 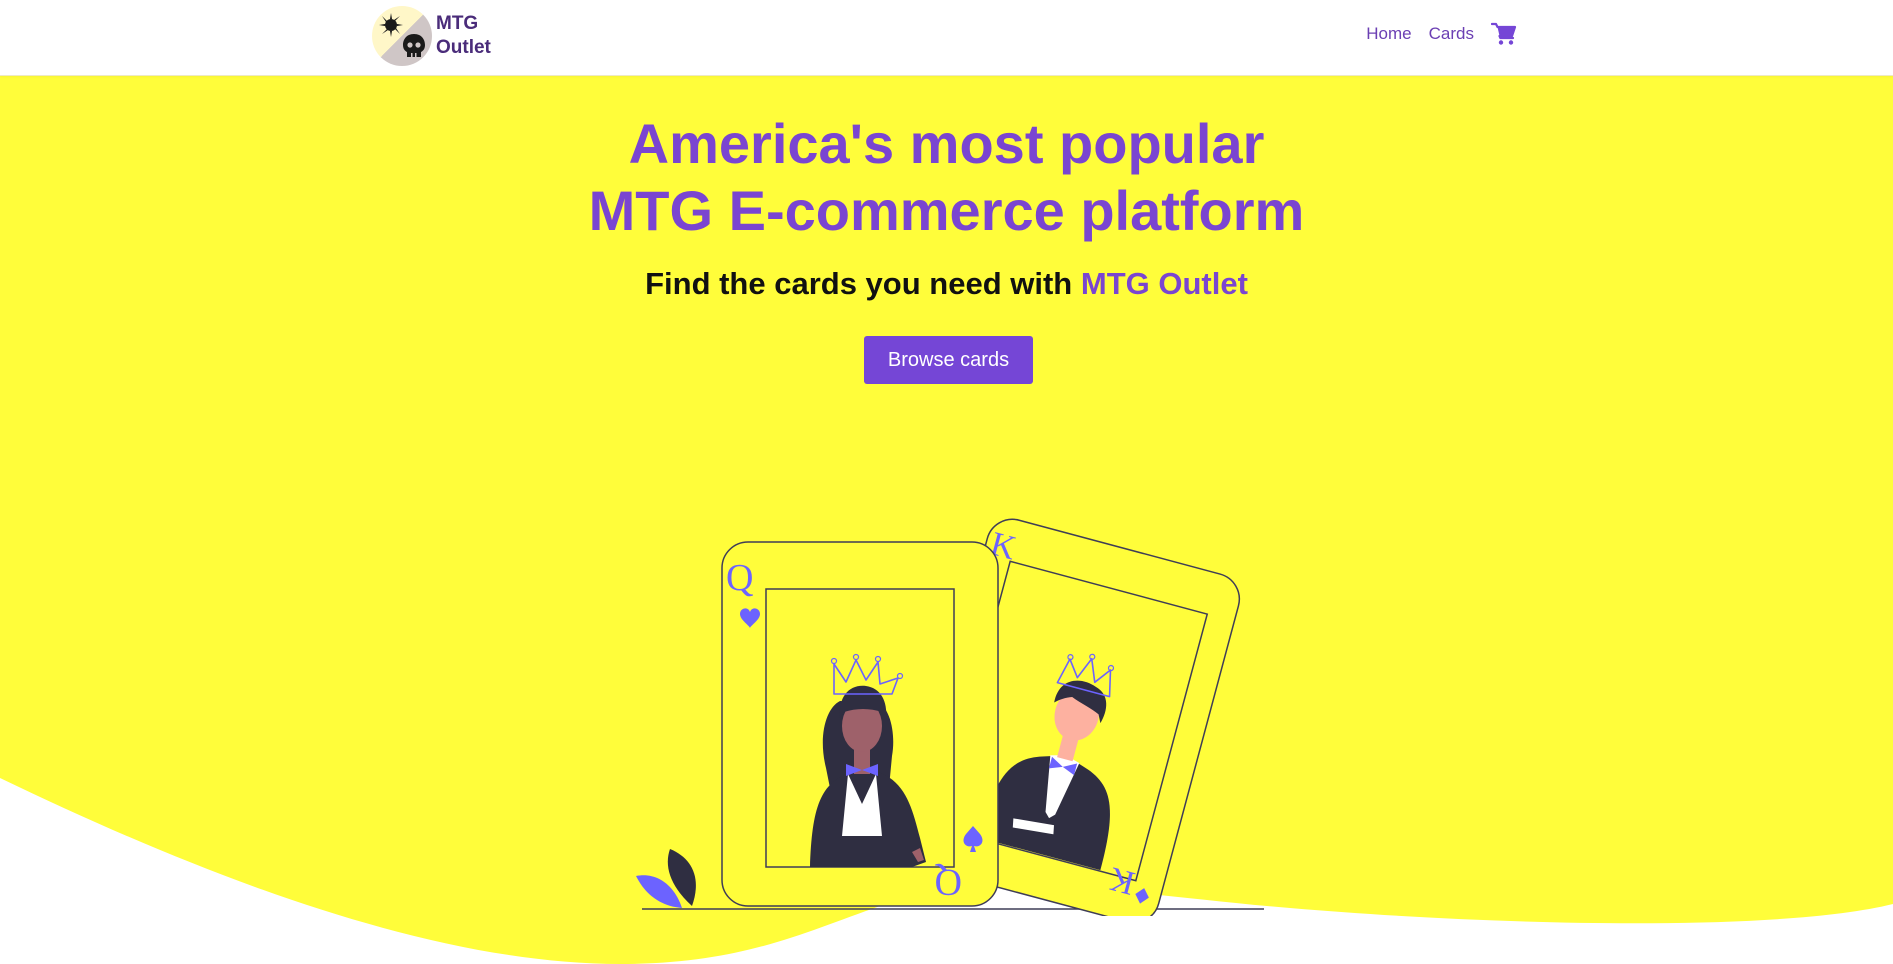 What do you see at coordinates (860, 724) in the screenshot?
I see `queen-card: Q Q` at bounding box center [860, 724].